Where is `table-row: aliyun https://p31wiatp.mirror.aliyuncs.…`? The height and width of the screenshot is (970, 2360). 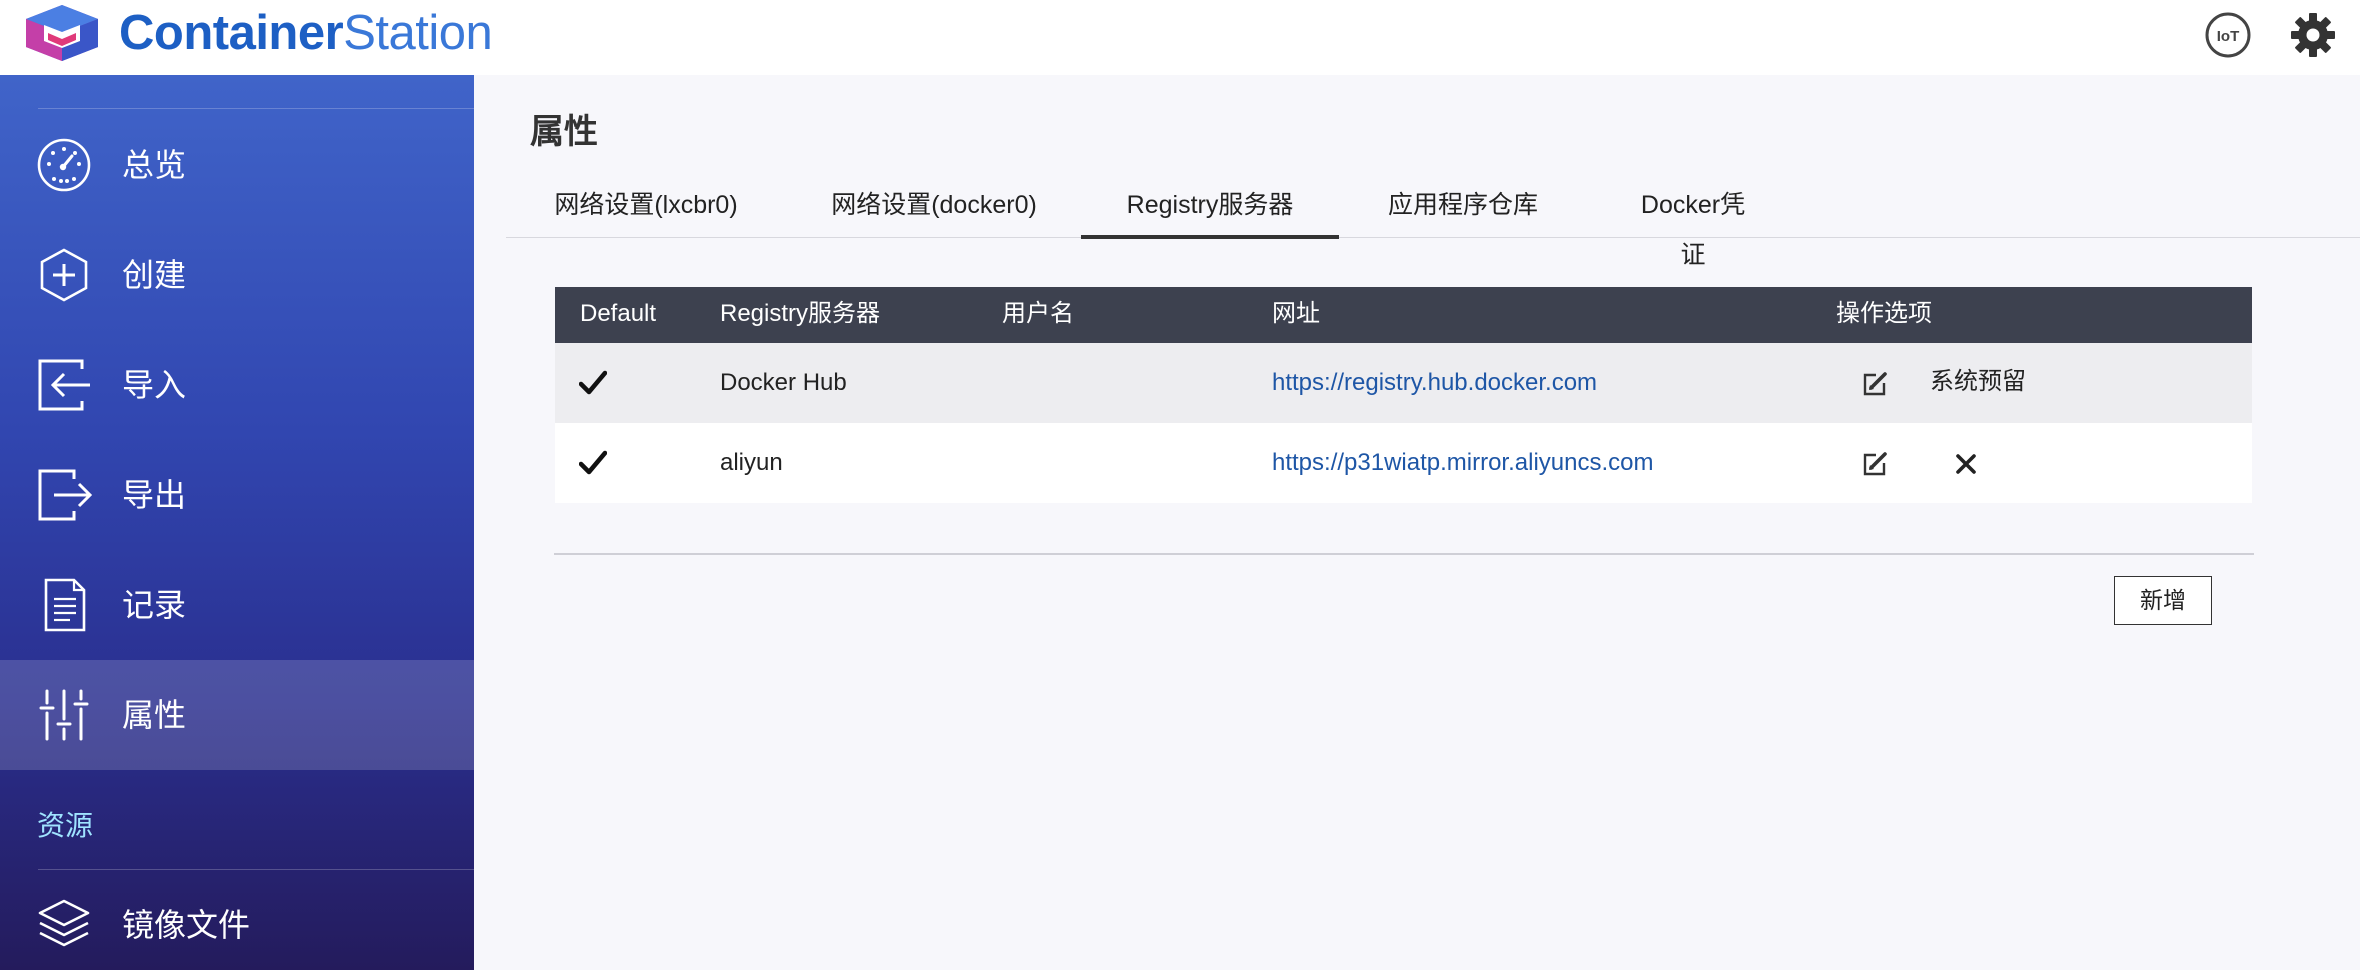
table-row: aliyun https://p31wiatp.mirror.aliyuncs.… is located at coordinates (1403, 463).